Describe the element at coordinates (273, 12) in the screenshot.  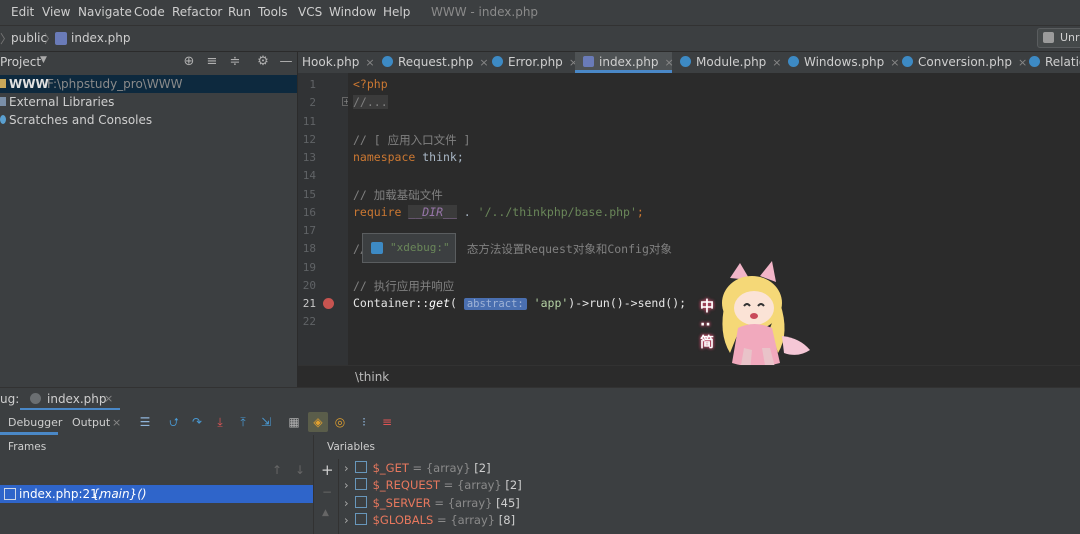
I see `menu-tools: Tools` at that location.